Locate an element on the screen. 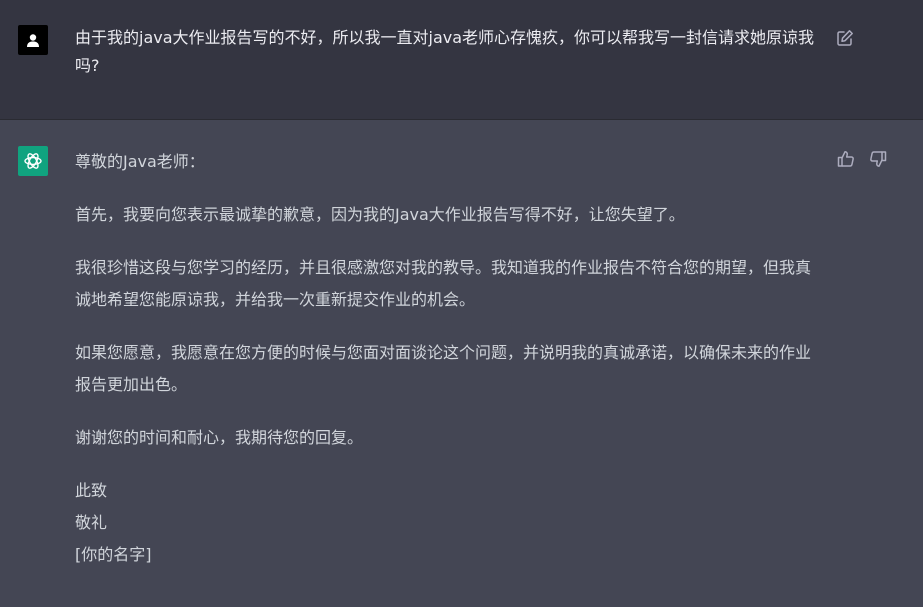 The width and height of the screenshot is (923, 607). letter-paragraph: 首先，我要向您表示最诚挚的歉意，因为我的Java大作业报告写得不好，让您失望了。 is located at coordinates (380, 214).